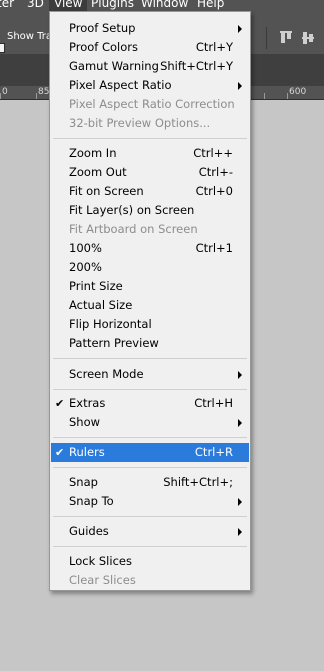  What do you see at coordinates (98, 172) in the screenshot?
I see `menu-item-label: Zoom Out` at bounding box center [98, 172].